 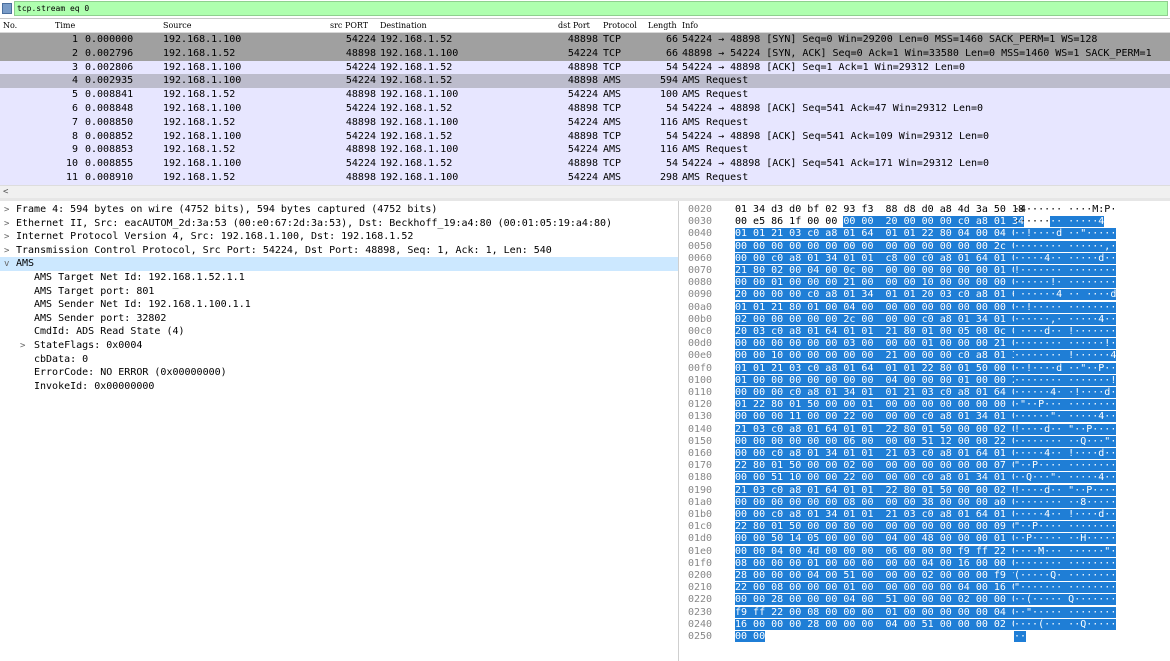 What do you see at coordinates (700, 636) in the screenshot?
I see `hex-offset: 0250` at bounding box center [700, 636].